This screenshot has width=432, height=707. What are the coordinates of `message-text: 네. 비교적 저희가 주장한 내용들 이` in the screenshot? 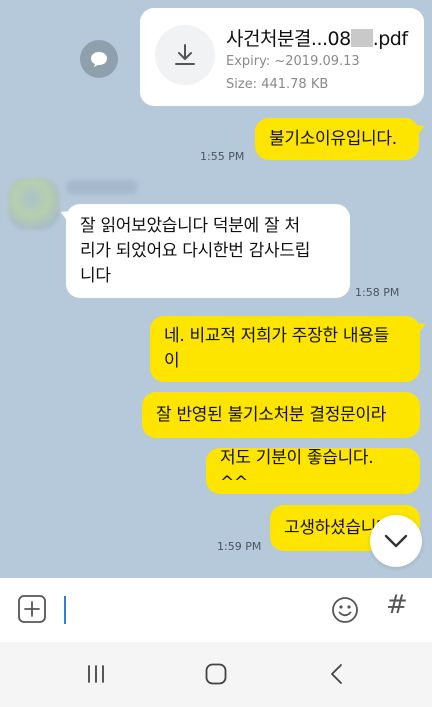 It's located at (276, 348).